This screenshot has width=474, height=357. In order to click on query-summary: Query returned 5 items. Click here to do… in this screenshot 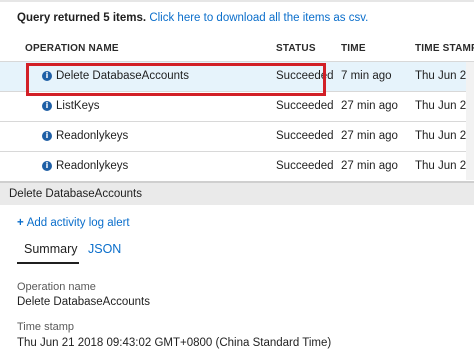, I will do `click(192, 18)`.